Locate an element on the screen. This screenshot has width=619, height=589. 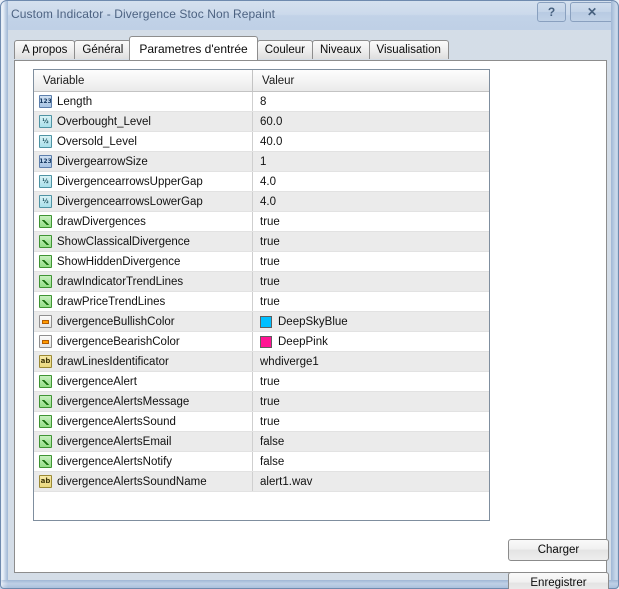
save-button: Enregistrer is located at coordinates (558, 580).